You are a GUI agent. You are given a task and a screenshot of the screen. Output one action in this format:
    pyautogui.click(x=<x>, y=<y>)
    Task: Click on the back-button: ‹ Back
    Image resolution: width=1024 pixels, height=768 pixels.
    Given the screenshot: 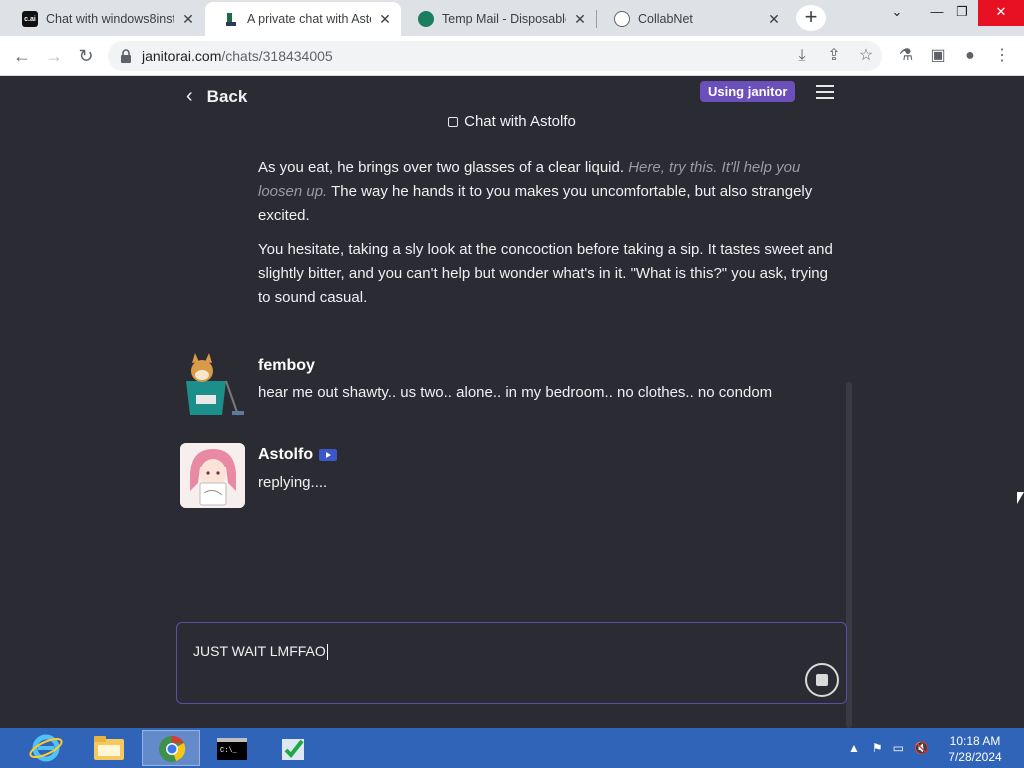 What is the action you would take?
    pyautogui.click(x=216, y=96)
    